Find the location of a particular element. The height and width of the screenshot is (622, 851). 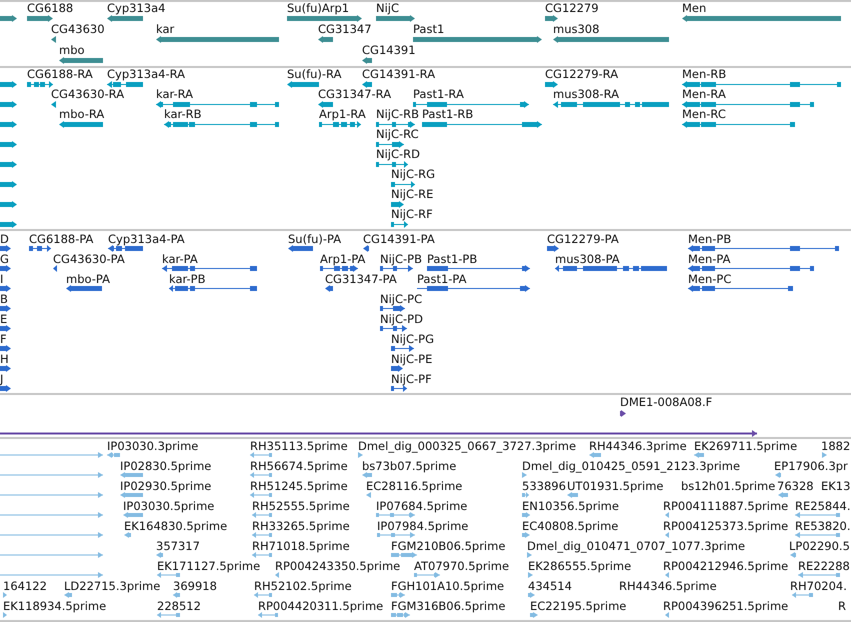

feature-label: Arp1-RA is located at coordinates (342, 114).